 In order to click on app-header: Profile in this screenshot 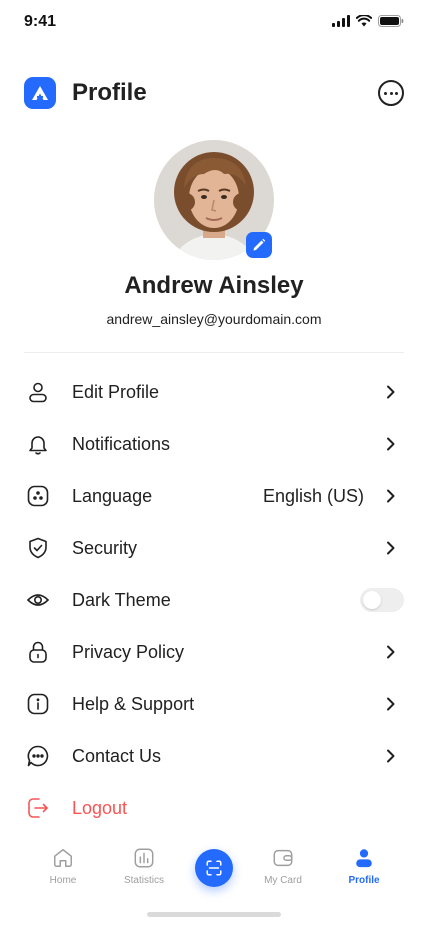, I will do `click(214, 93)`.